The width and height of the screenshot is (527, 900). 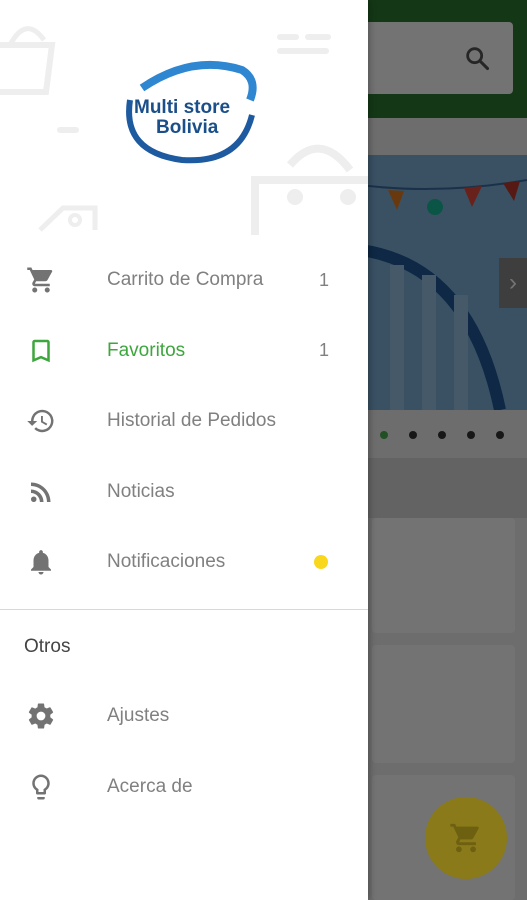 What do you see at coordinates (304, 44) in the screenshot?
I see `tag-doodle-icon` at bounding box center [304, 44].